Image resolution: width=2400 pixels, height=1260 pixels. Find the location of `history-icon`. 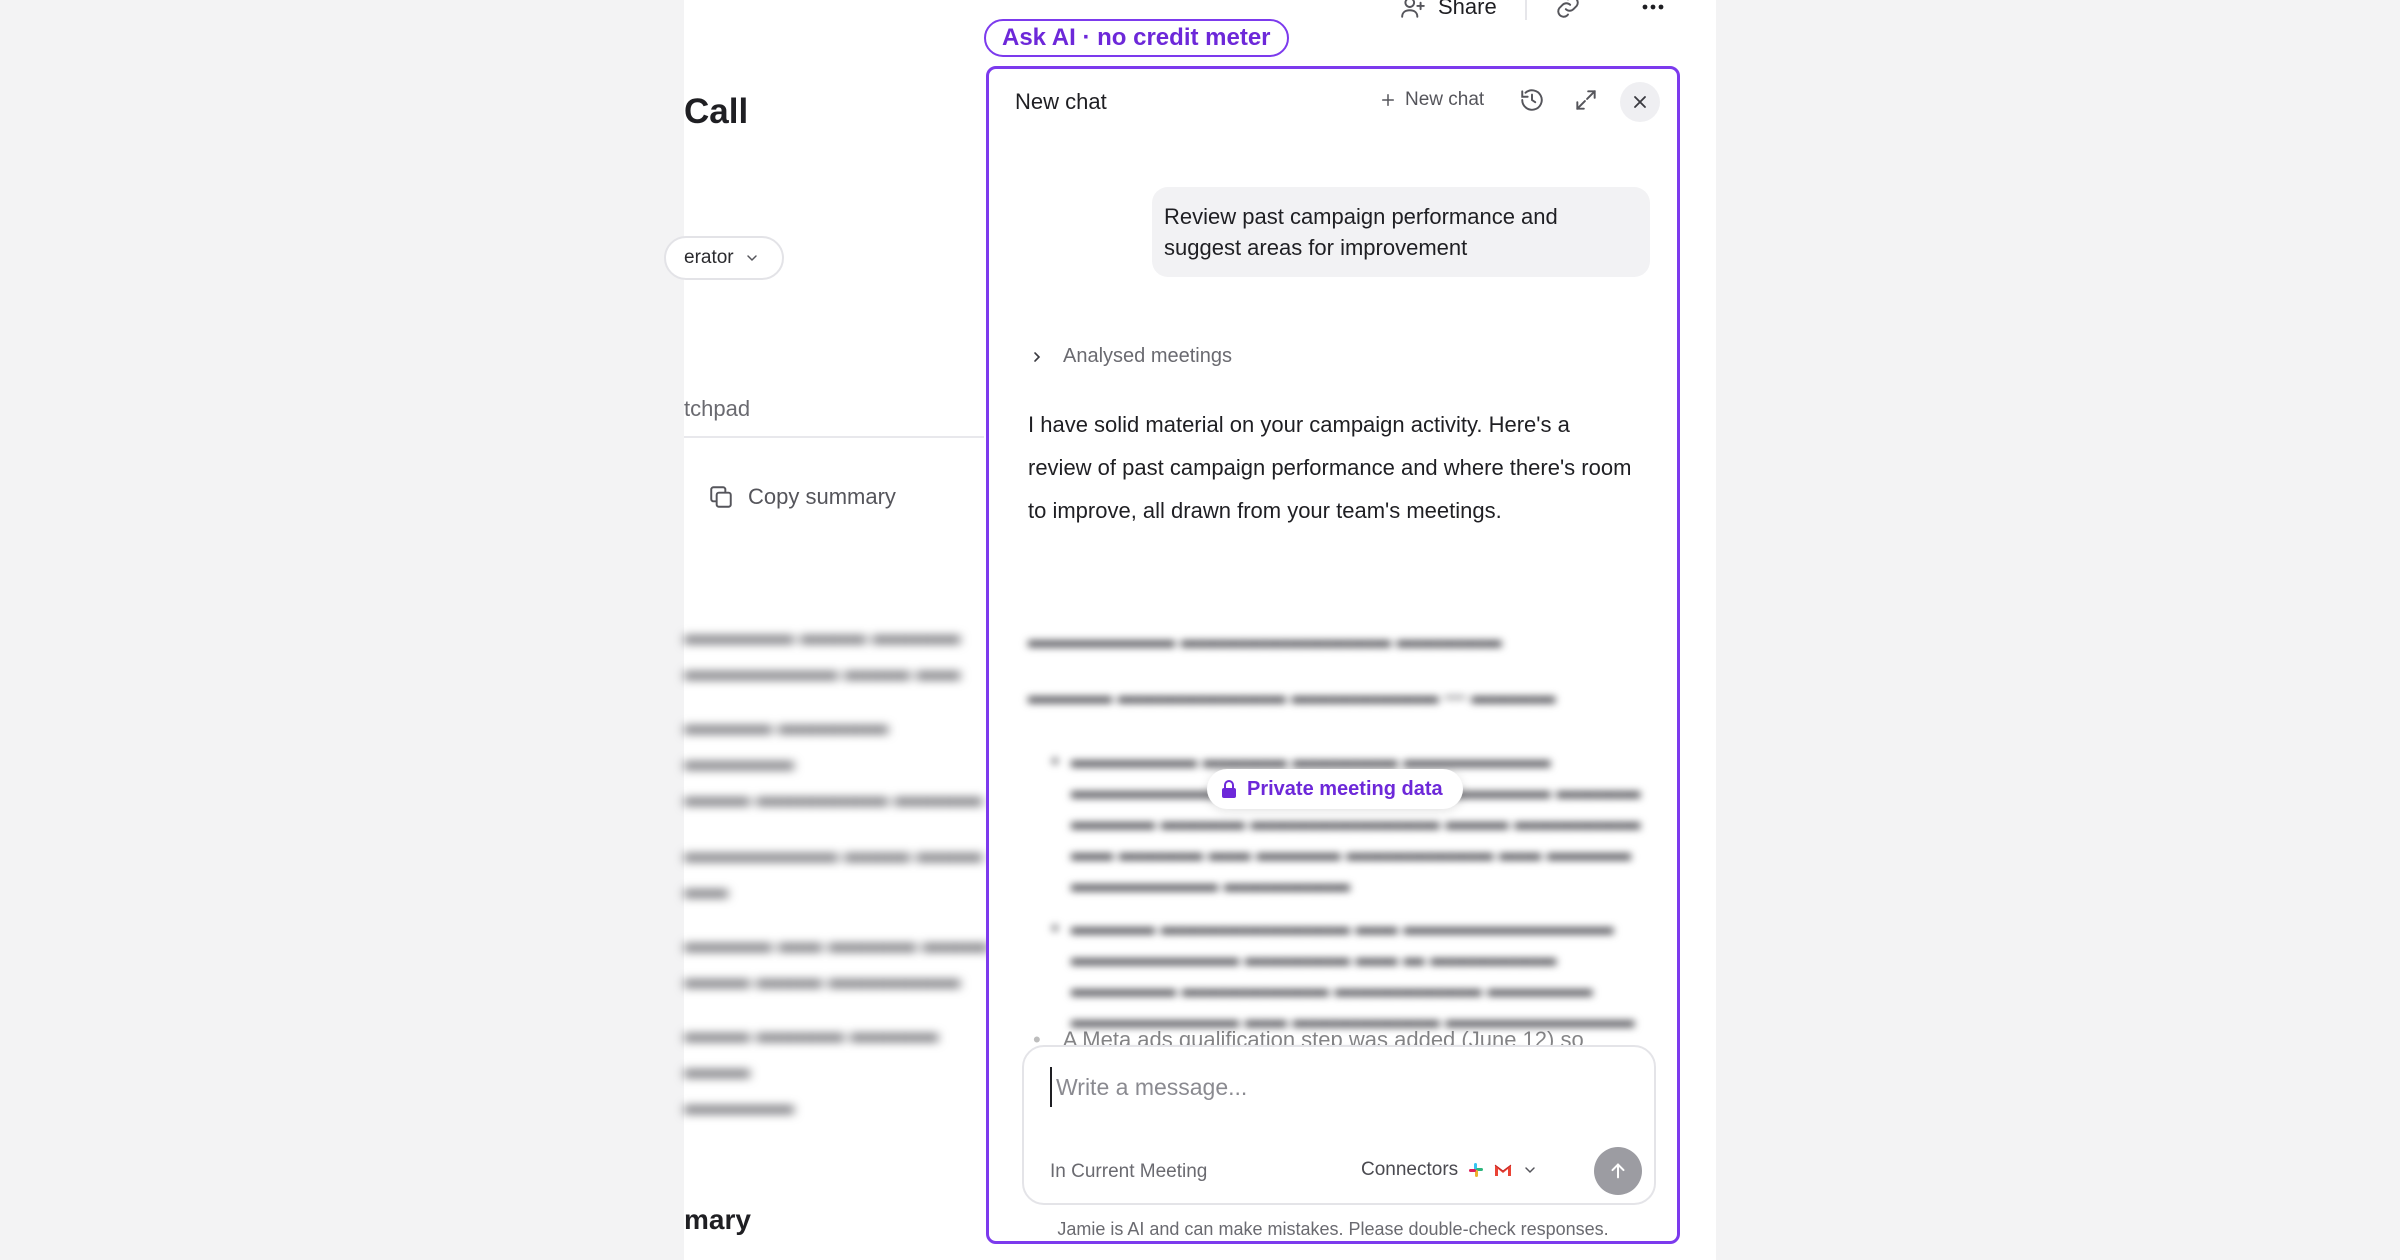

history-icon is located at coordinates (1532, 100).